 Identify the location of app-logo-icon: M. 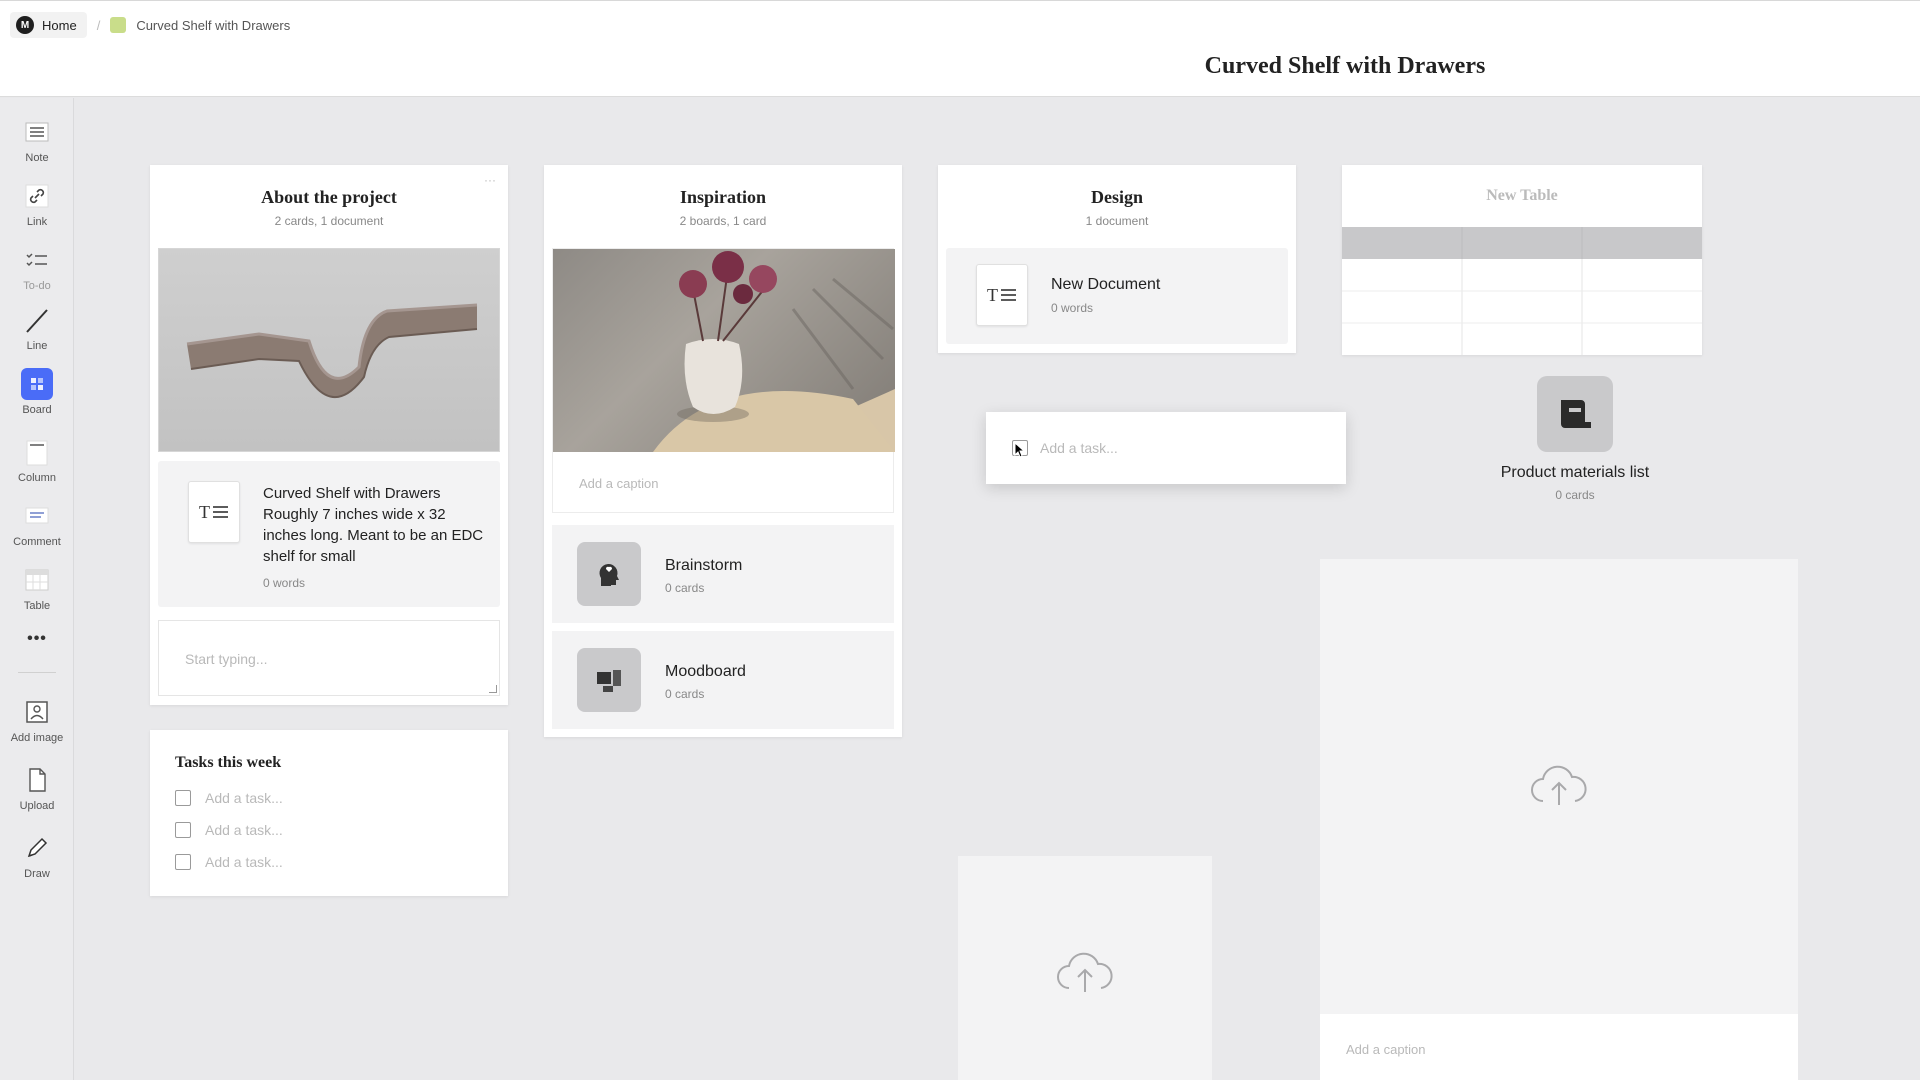
(25, 25).